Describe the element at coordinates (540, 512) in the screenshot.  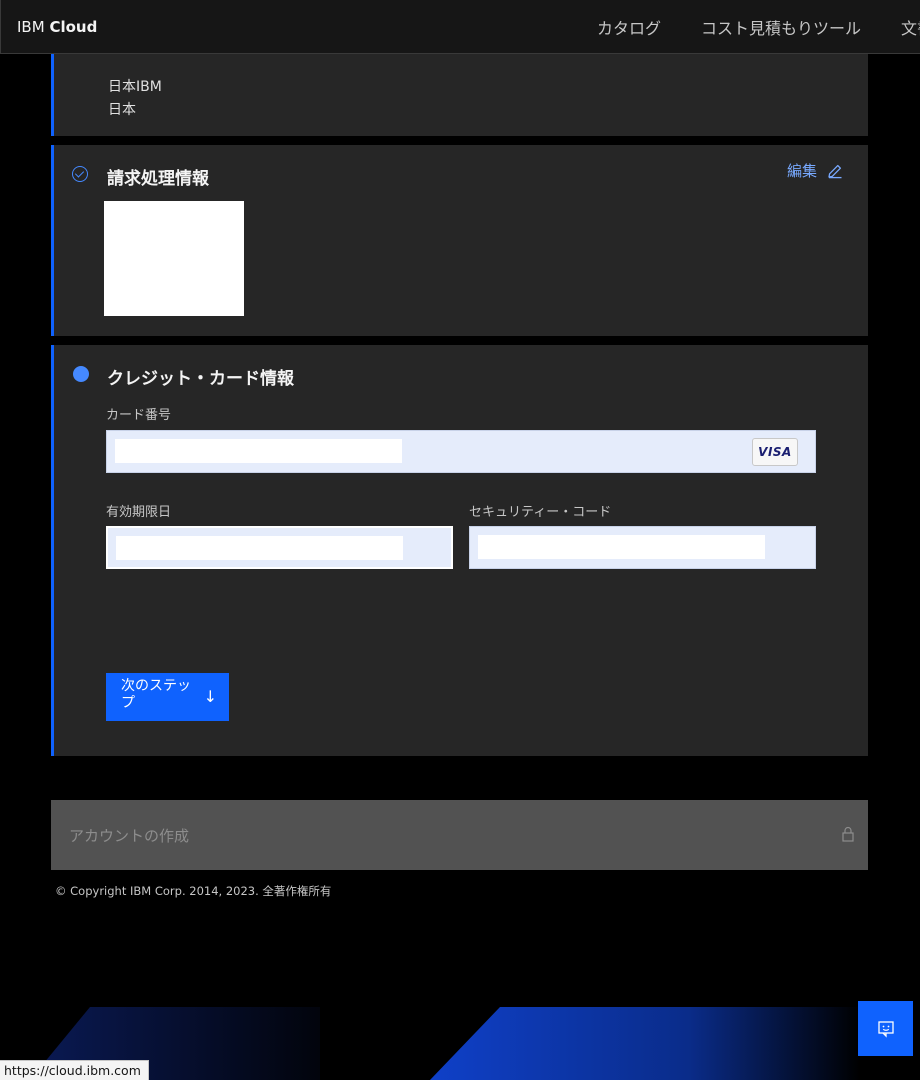
I see `security-code-label: セキュリティー・コード` at that location.